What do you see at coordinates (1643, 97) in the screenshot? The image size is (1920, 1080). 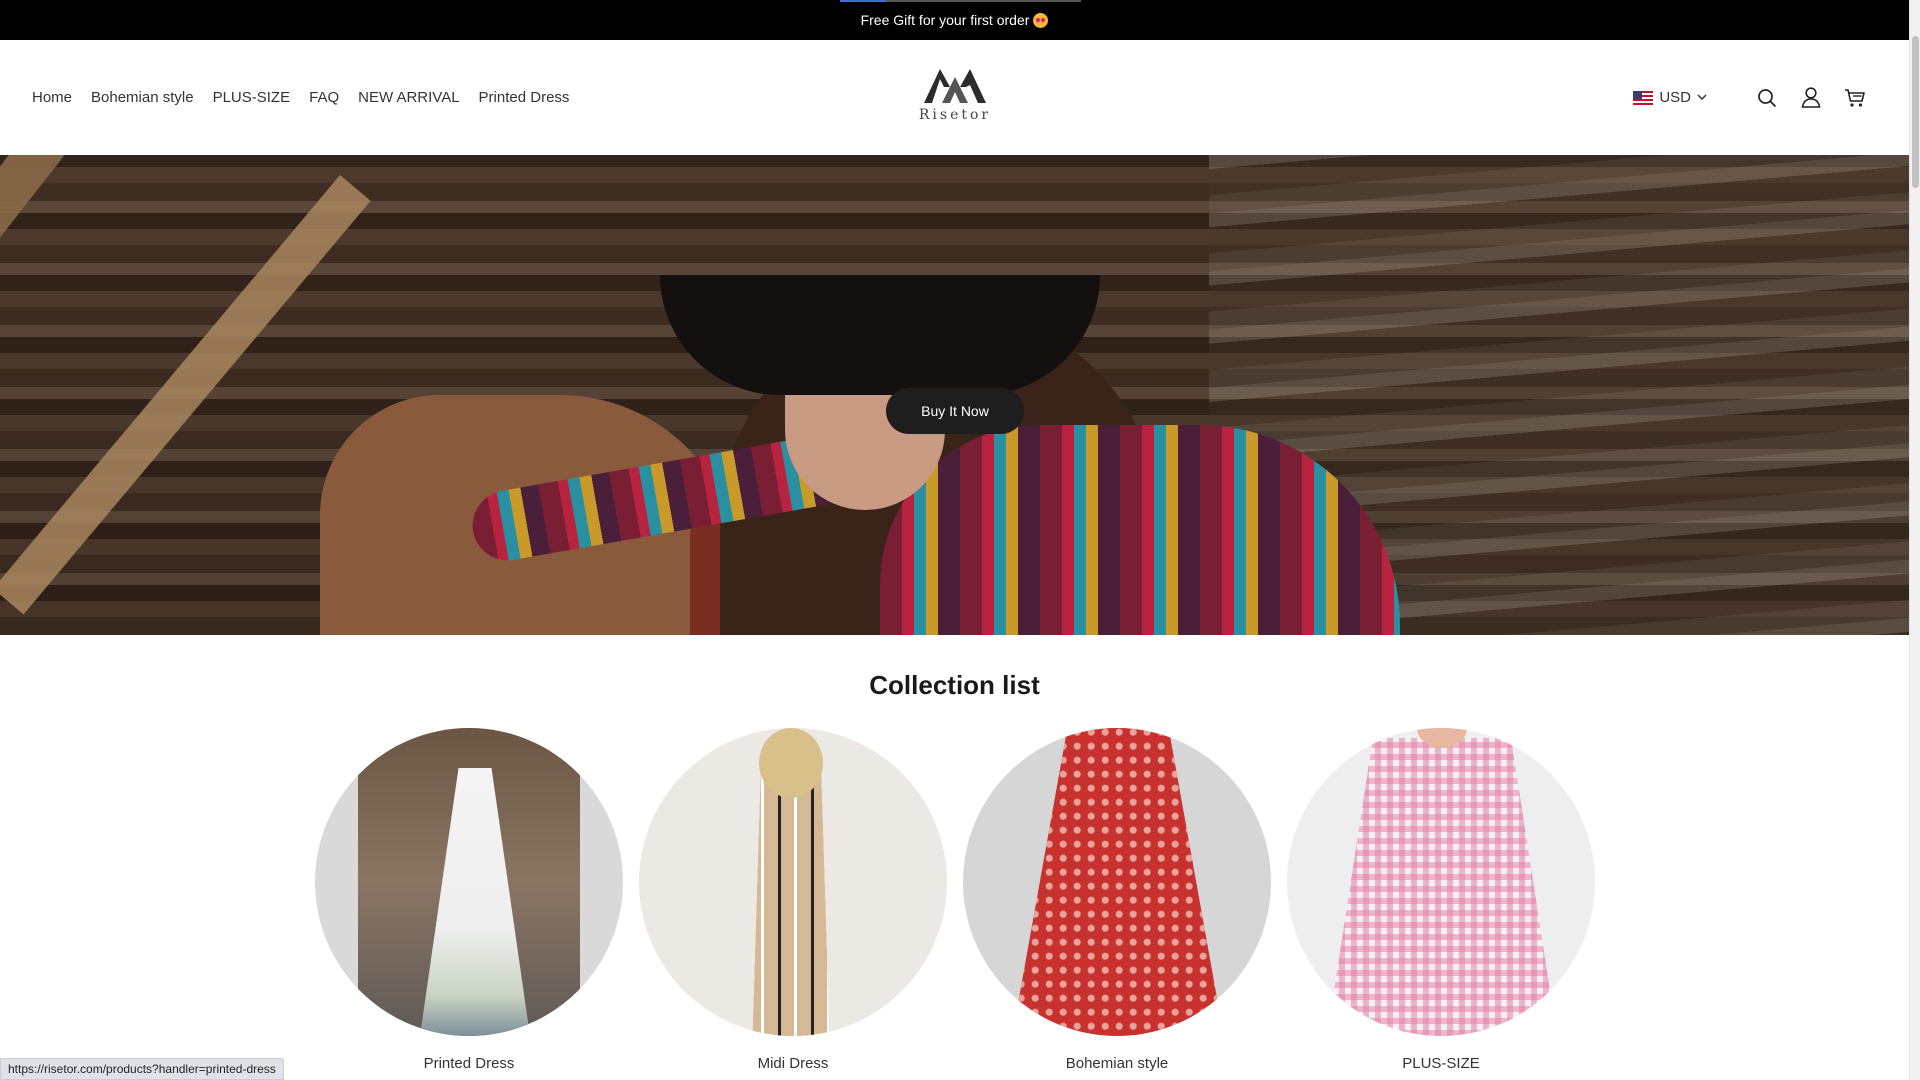 I see `us-flag-icon` at bounding box center [1643, 97].